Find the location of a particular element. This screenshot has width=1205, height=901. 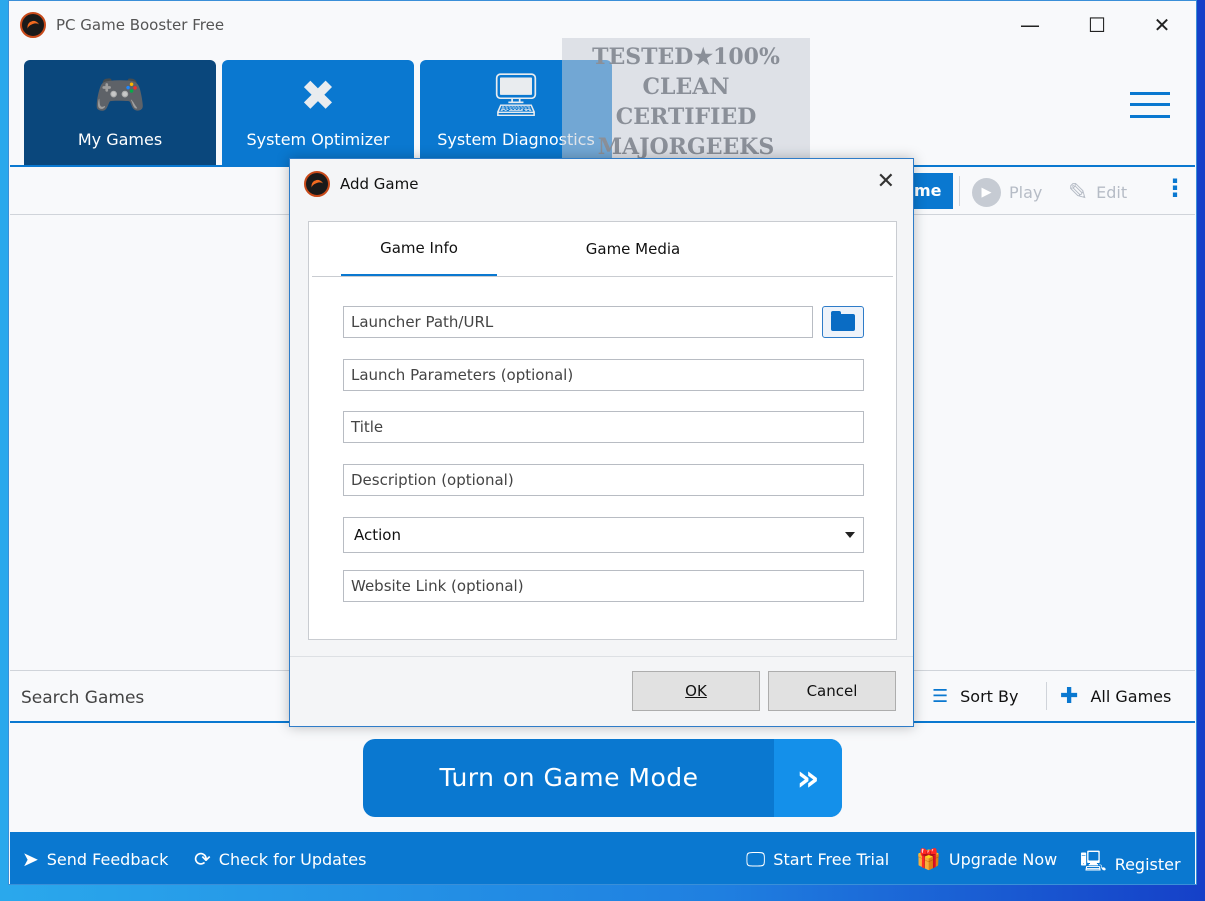

tab-my-games: 🎮 My Games is located at coordinates (120, 112).